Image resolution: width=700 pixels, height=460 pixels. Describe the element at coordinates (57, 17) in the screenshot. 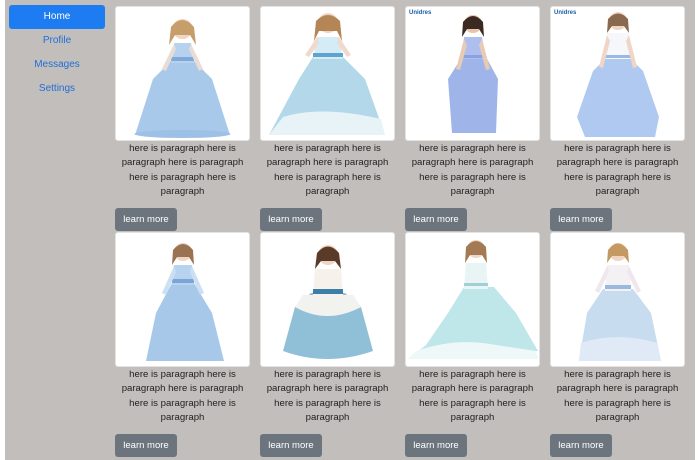

I see `sidebar-item-home: Home` at that location.